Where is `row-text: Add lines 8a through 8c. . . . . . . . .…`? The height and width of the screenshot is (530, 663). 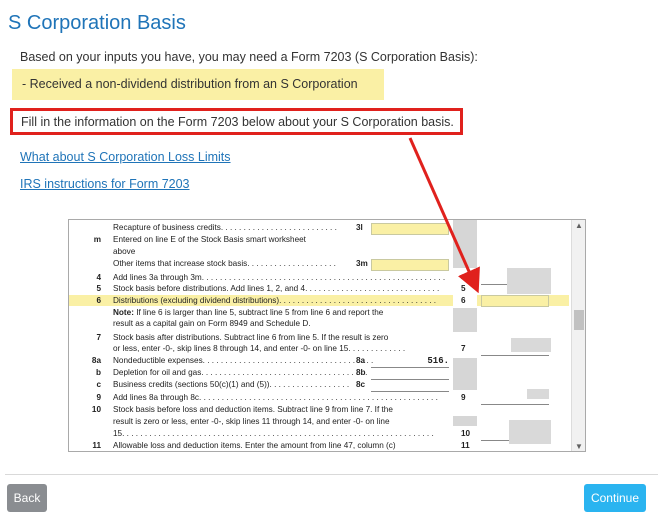 row-text: Add lines 8a through 8c. . . . . . . . .… is located at coordinates (275, 397).